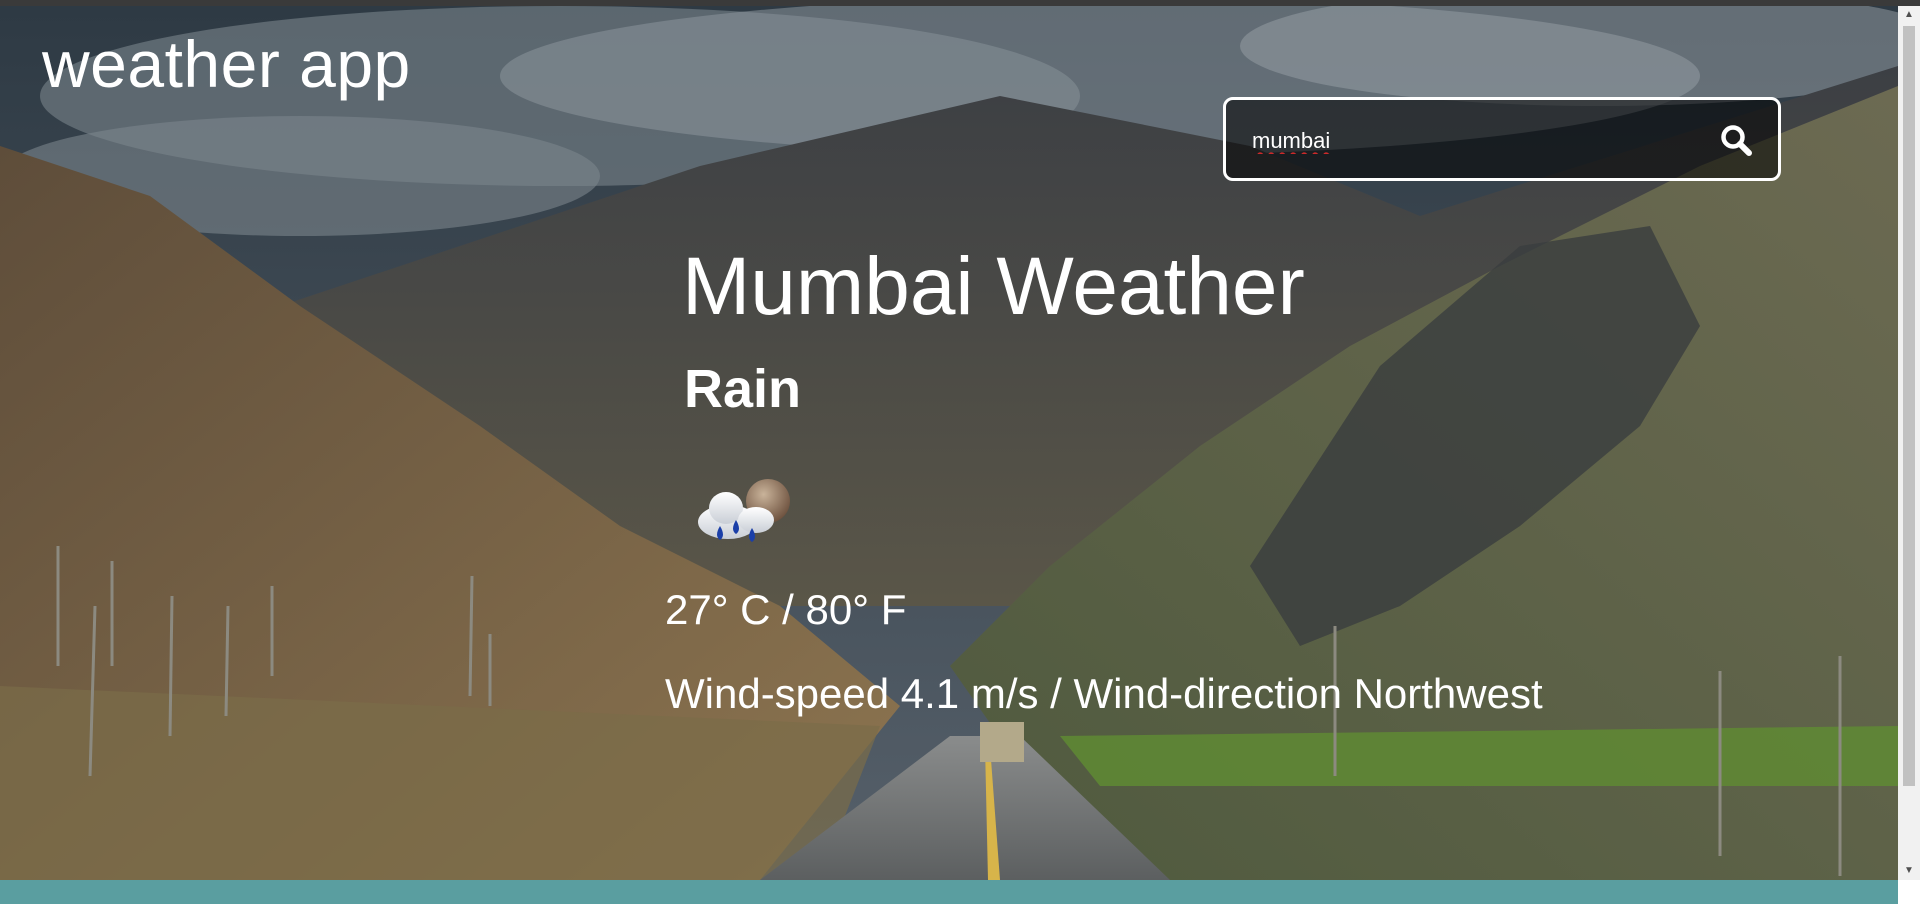 The width and height of the screenshot is (1920, 904). Describe the element at coordinates (949, 892) in the screenshot. I see `footer-strip` at that location.